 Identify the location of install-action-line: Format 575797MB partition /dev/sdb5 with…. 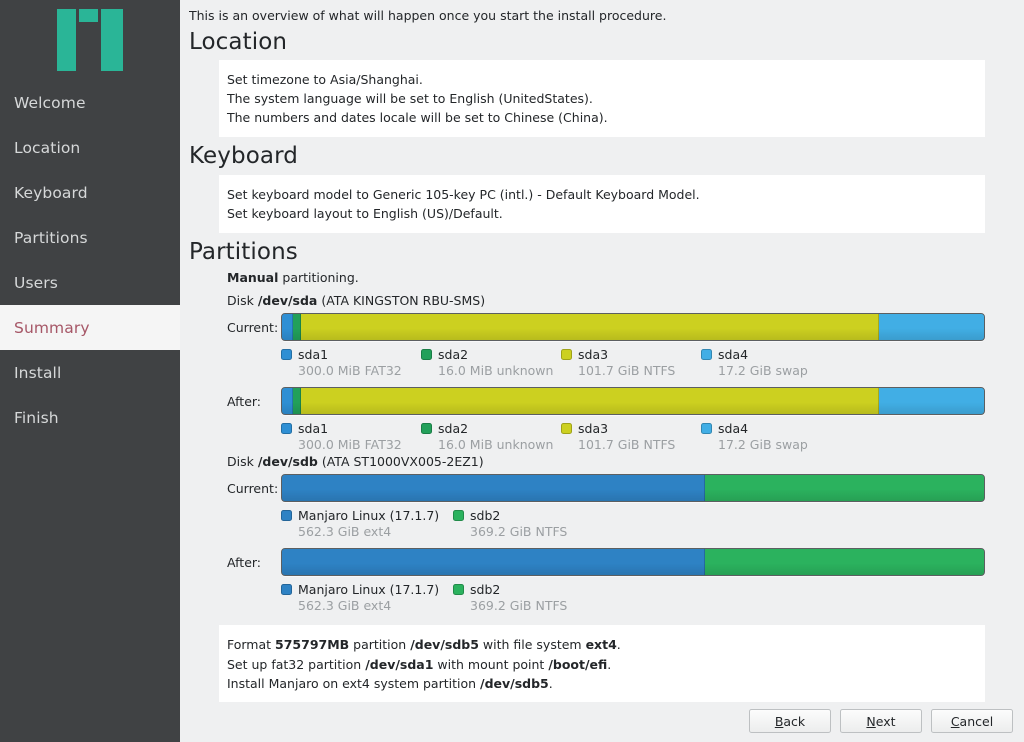
(602, 644).